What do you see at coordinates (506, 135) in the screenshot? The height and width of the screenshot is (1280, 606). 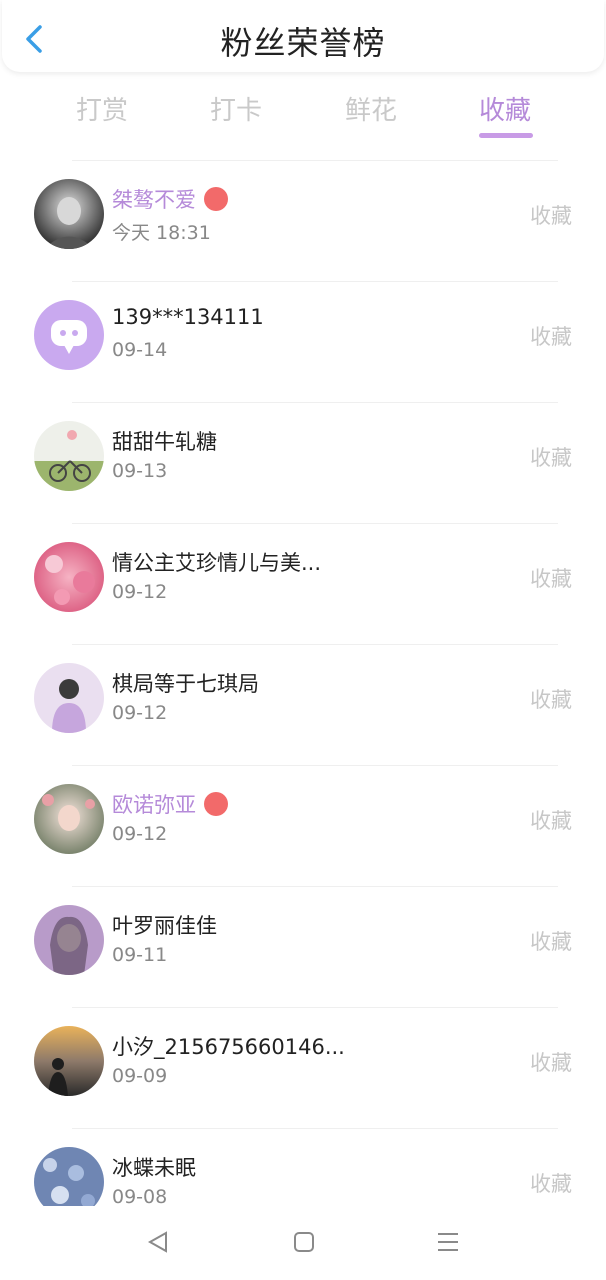 I see `active-tab-indicator` at bounding box center [506, 135].